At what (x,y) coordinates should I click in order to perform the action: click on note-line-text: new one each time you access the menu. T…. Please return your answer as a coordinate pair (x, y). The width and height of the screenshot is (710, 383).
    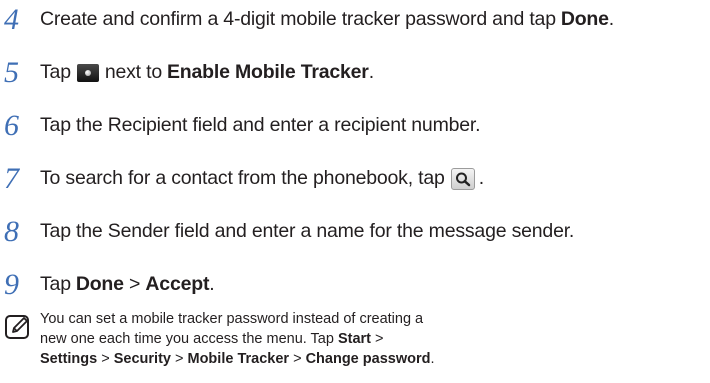
    Looking at the image, I should click on (189, 339).